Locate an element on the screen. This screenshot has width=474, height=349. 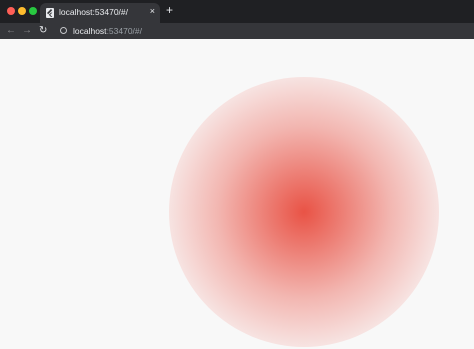
address-bar: localhost:53470/#/ is located at coordinates (107, 31).